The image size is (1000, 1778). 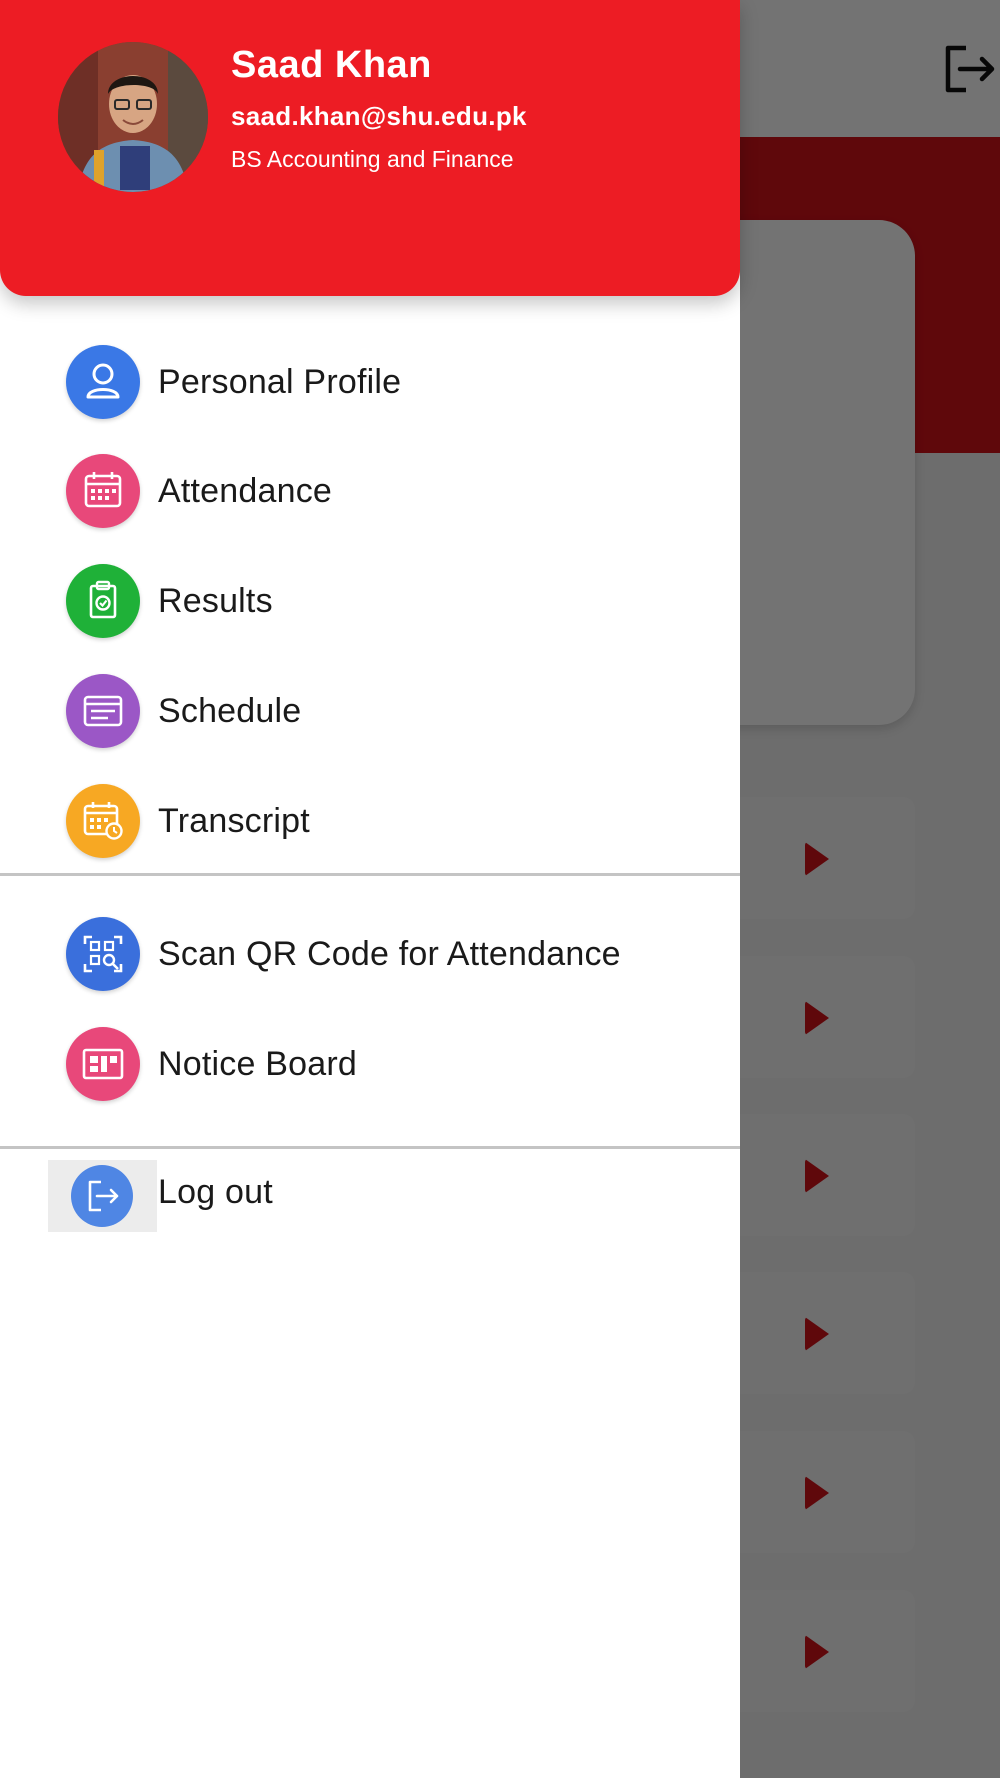 What do you see at coordinates (215, 601) in the screenshot?
I see `menu-item-label: Results` at bounding box center [215, 601].